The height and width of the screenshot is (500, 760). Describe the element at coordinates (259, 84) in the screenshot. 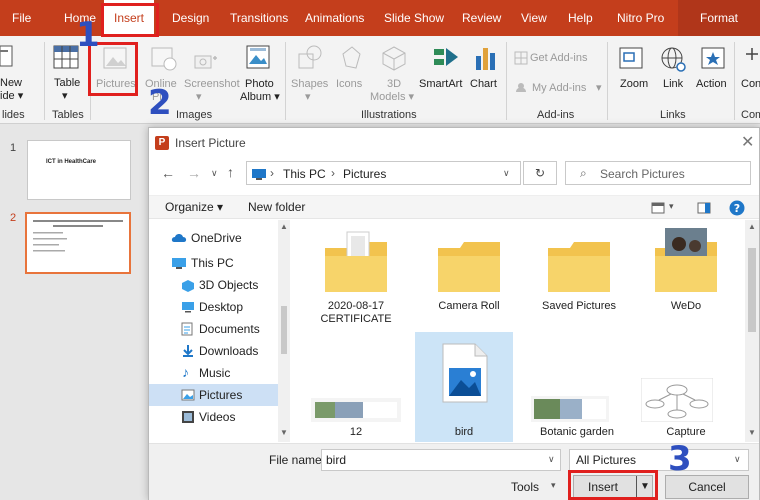

I see `photo-album-label-1: Photo` at that location.